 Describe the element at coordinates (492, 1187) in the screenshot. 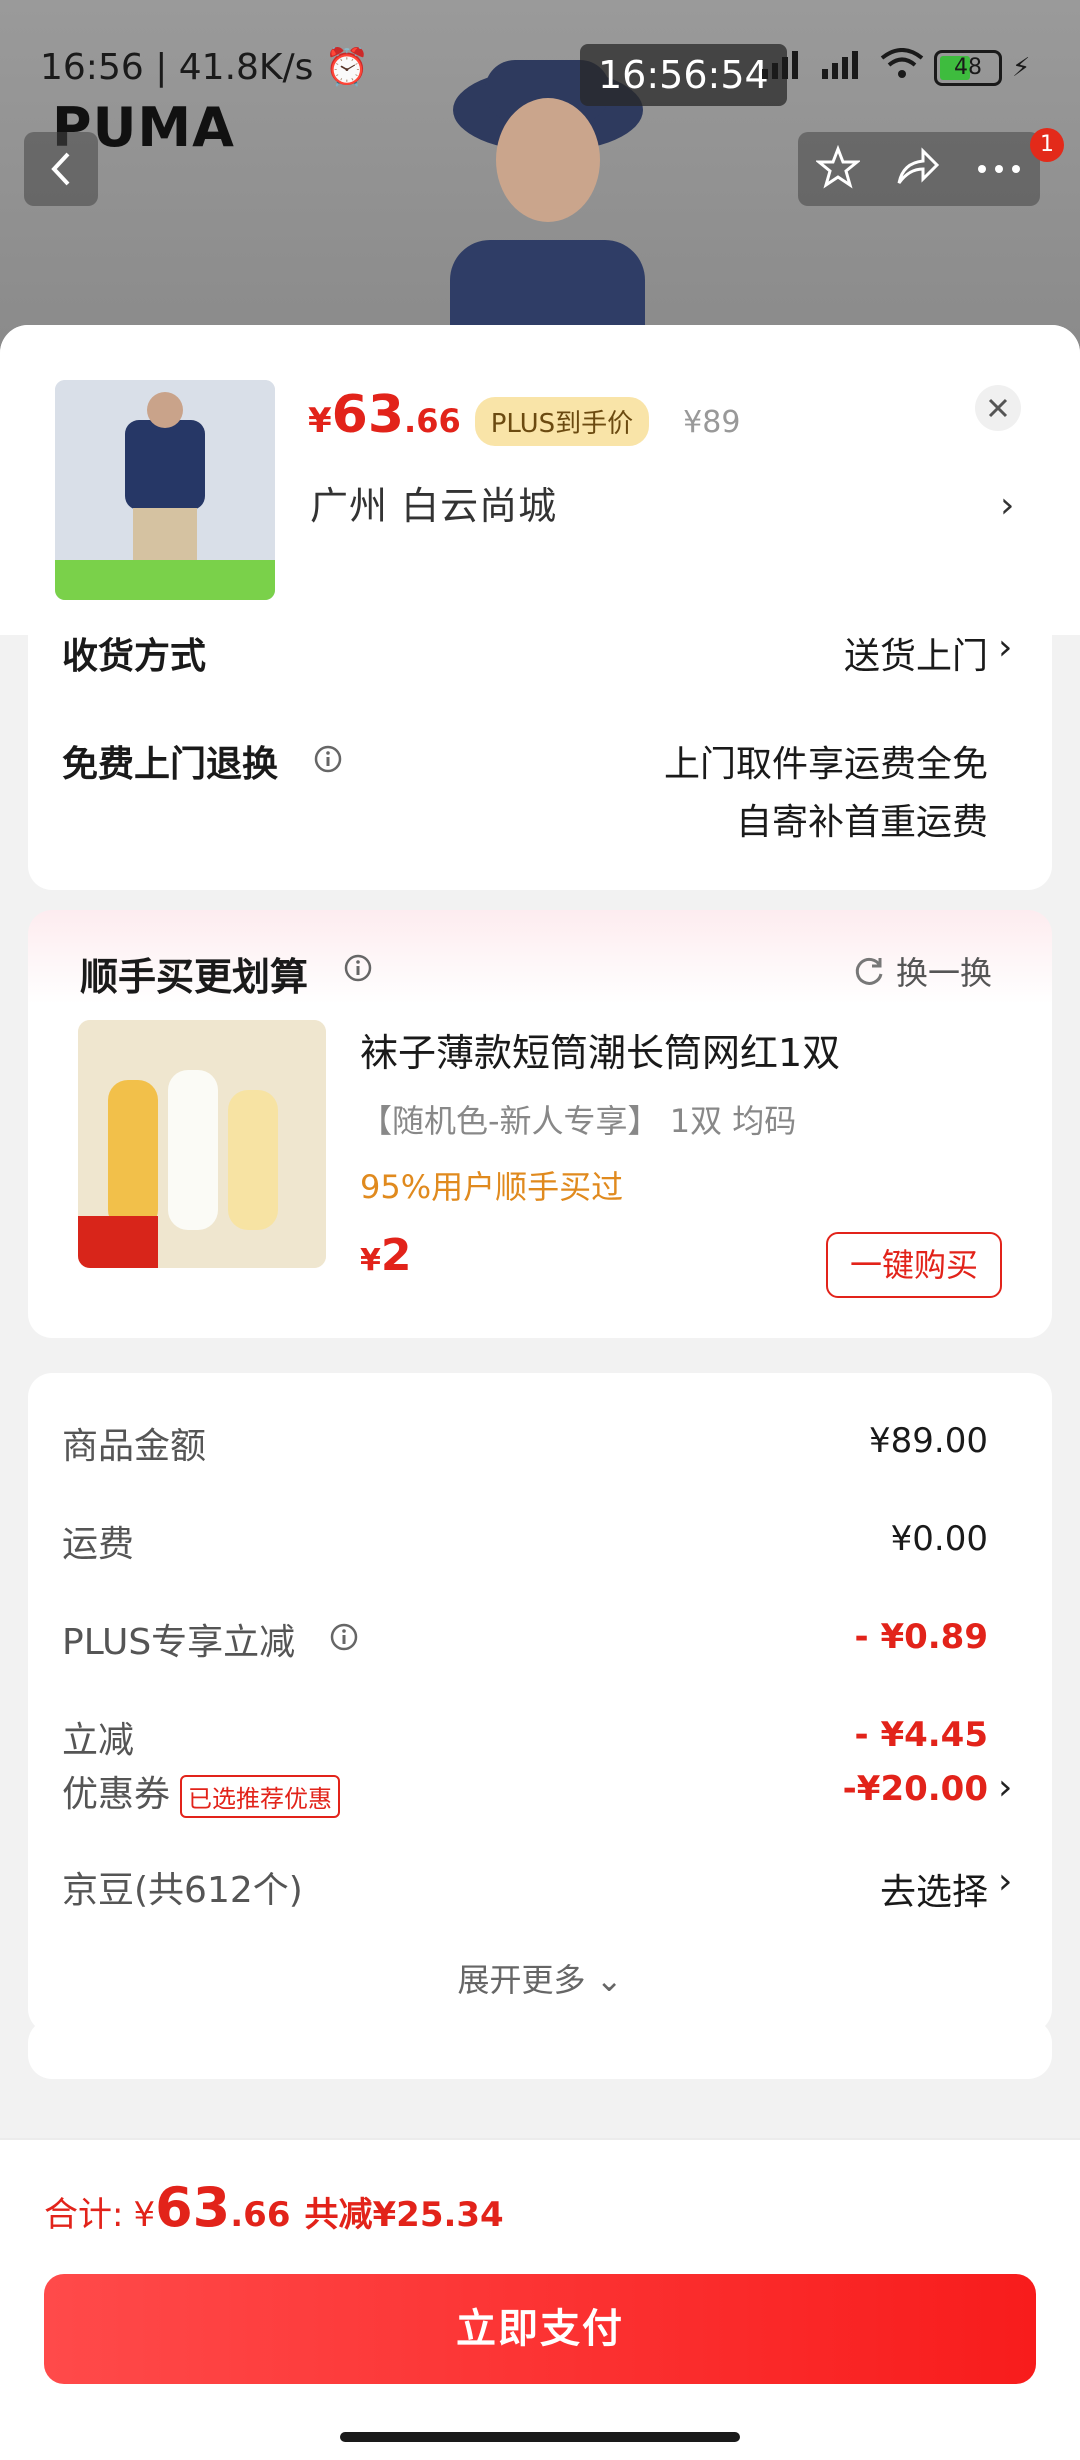

I see `bundle-item-stat: 95%用户顺手买过` at that location.